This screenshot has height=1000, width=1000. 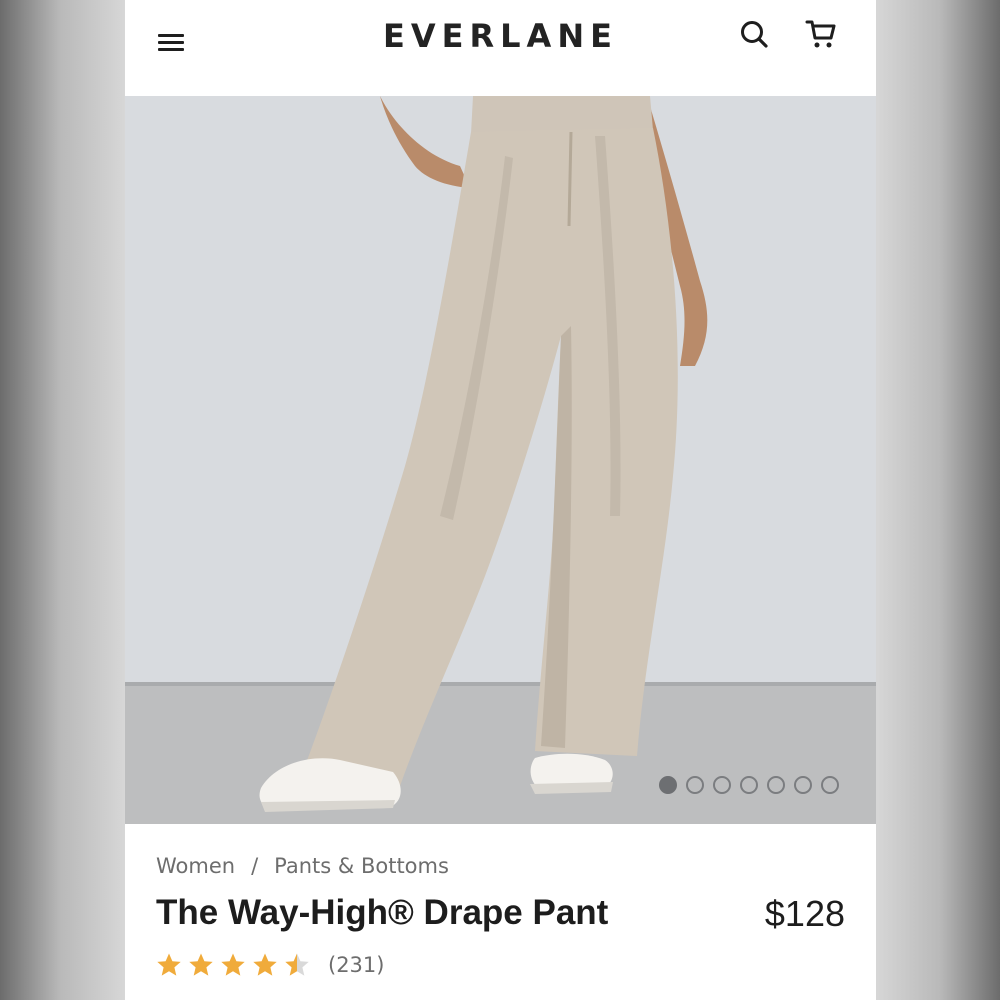 I want to click on search-icon, so click(x=754, y=34).